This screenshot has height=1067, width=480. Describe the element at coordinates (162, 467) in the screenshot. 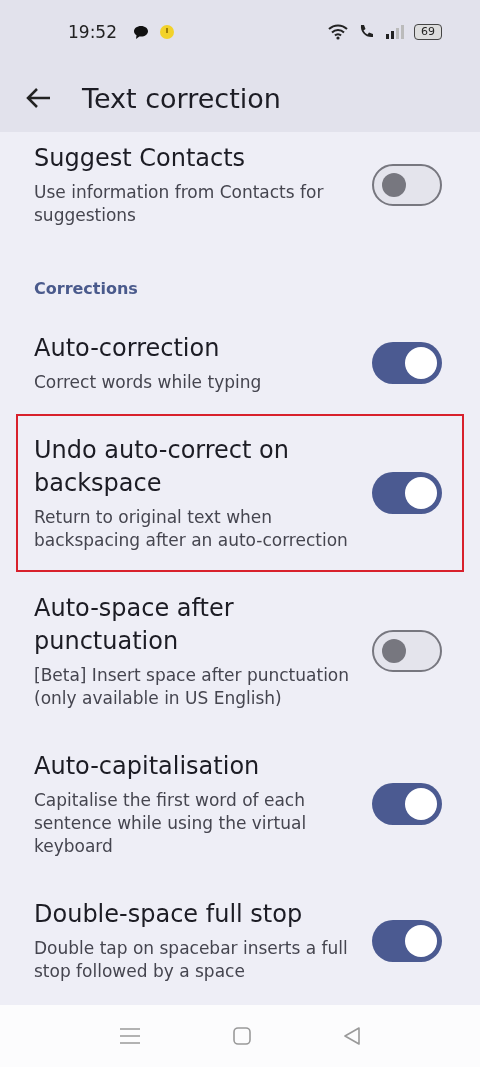

I see `setting-title: Undo auto-correct on backspace` at that location.